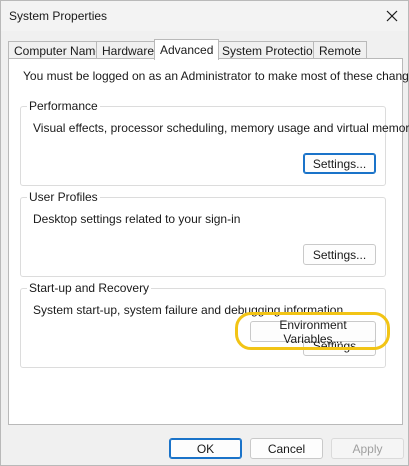  Describe the element at coordinates (204, 16) in the screenshot. I see `title-bar: System Properties` at that location.